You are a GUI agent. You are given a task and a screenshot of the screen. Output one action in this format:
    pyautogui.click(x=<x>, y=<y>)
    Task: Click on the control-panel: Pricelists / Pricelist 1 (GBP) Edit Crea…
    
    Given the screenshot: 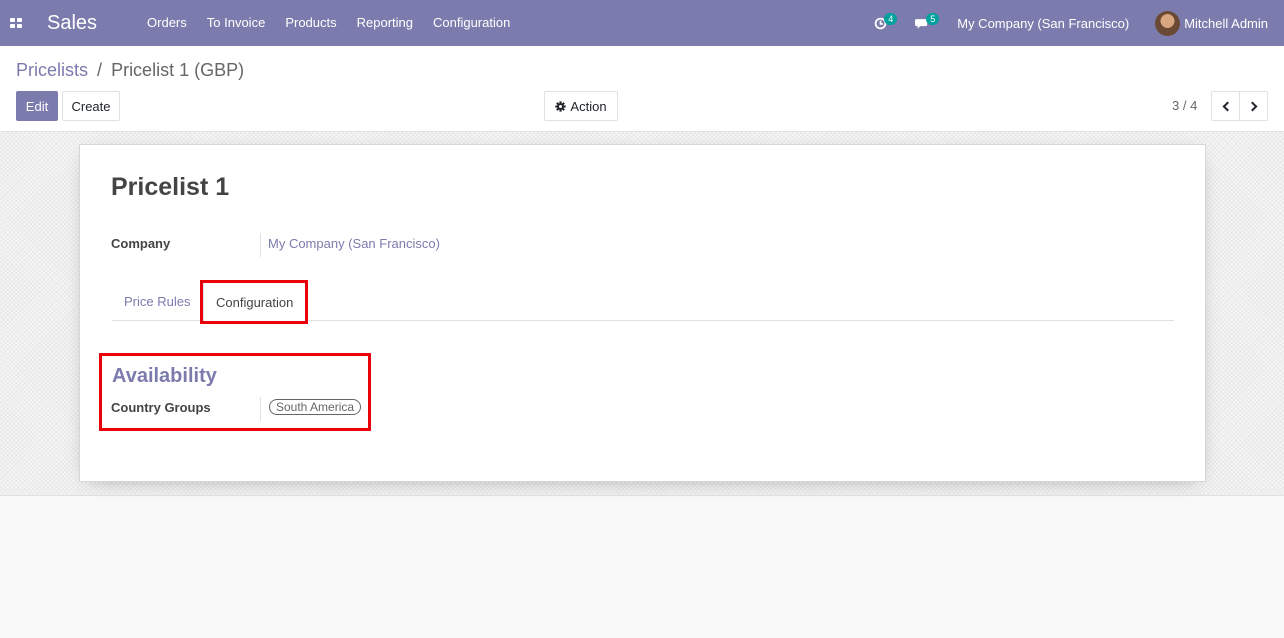 What is the action you would take?
    pyautogui.click(x=642, y=89)
    